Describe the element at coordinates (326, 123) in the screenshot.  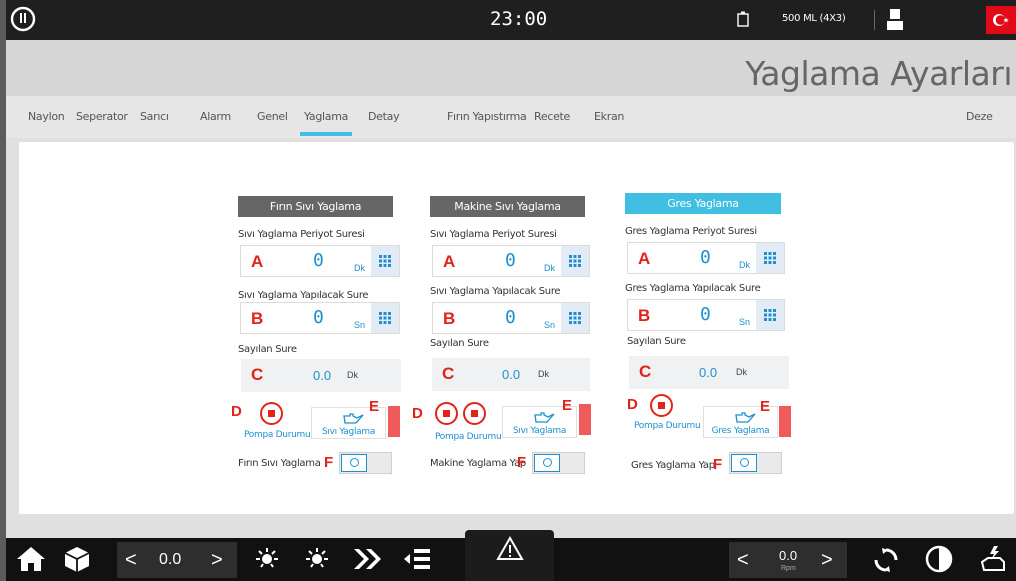
I see `tab-yaglama: Yaglama` at that location.